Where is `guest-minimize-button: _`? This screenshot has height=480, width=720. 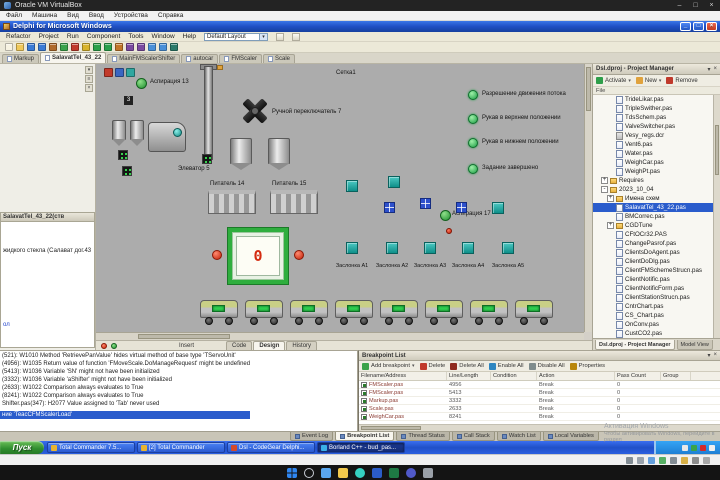 guest-minimize-button: _ is located at coordinates (685, 26).